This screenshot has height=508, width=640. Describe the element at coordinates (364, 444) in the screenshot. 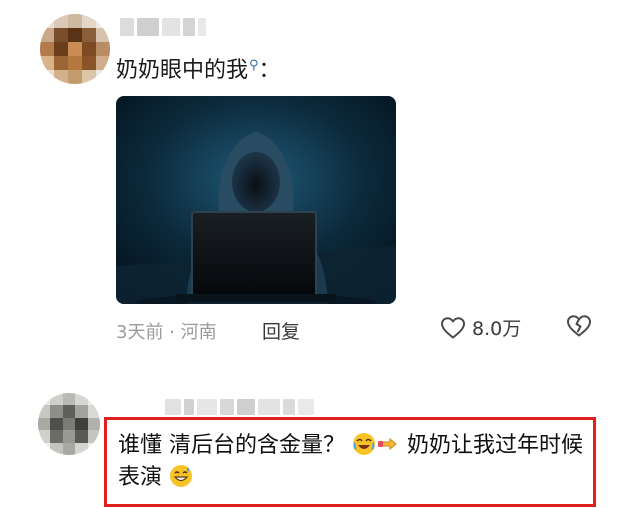

I see `rofl-emoji-icon` at that location.